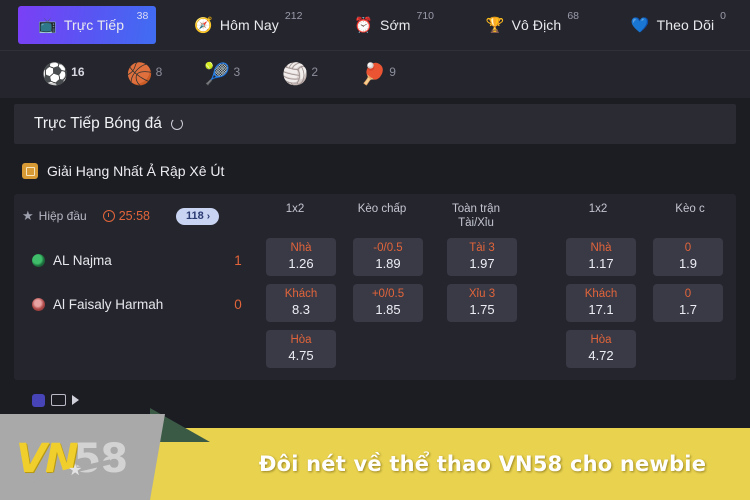  What do you see at coordinates (159, 72) in the screenshot?
I see `sport-count: 8` at bounding box center [159, 72].